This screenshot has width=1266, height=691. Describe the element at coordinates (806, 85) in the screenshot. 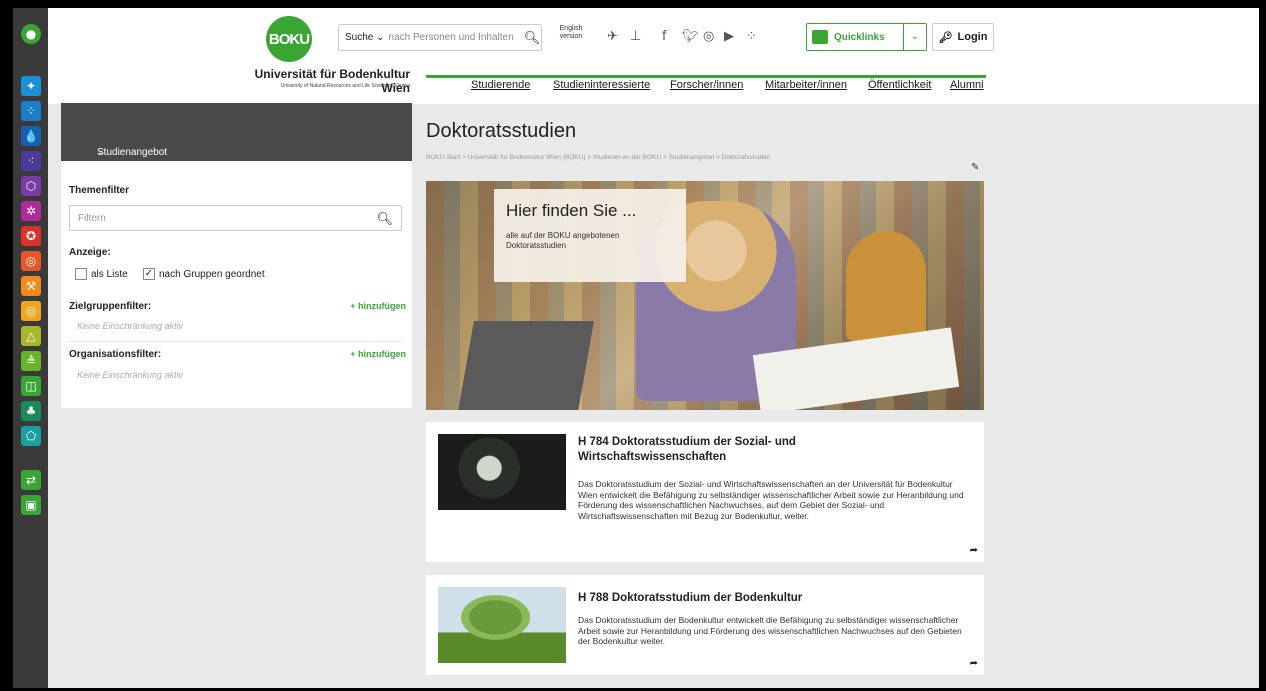

I see `nav-mitarbeiter: Mitarbeiter/innen` at that location.